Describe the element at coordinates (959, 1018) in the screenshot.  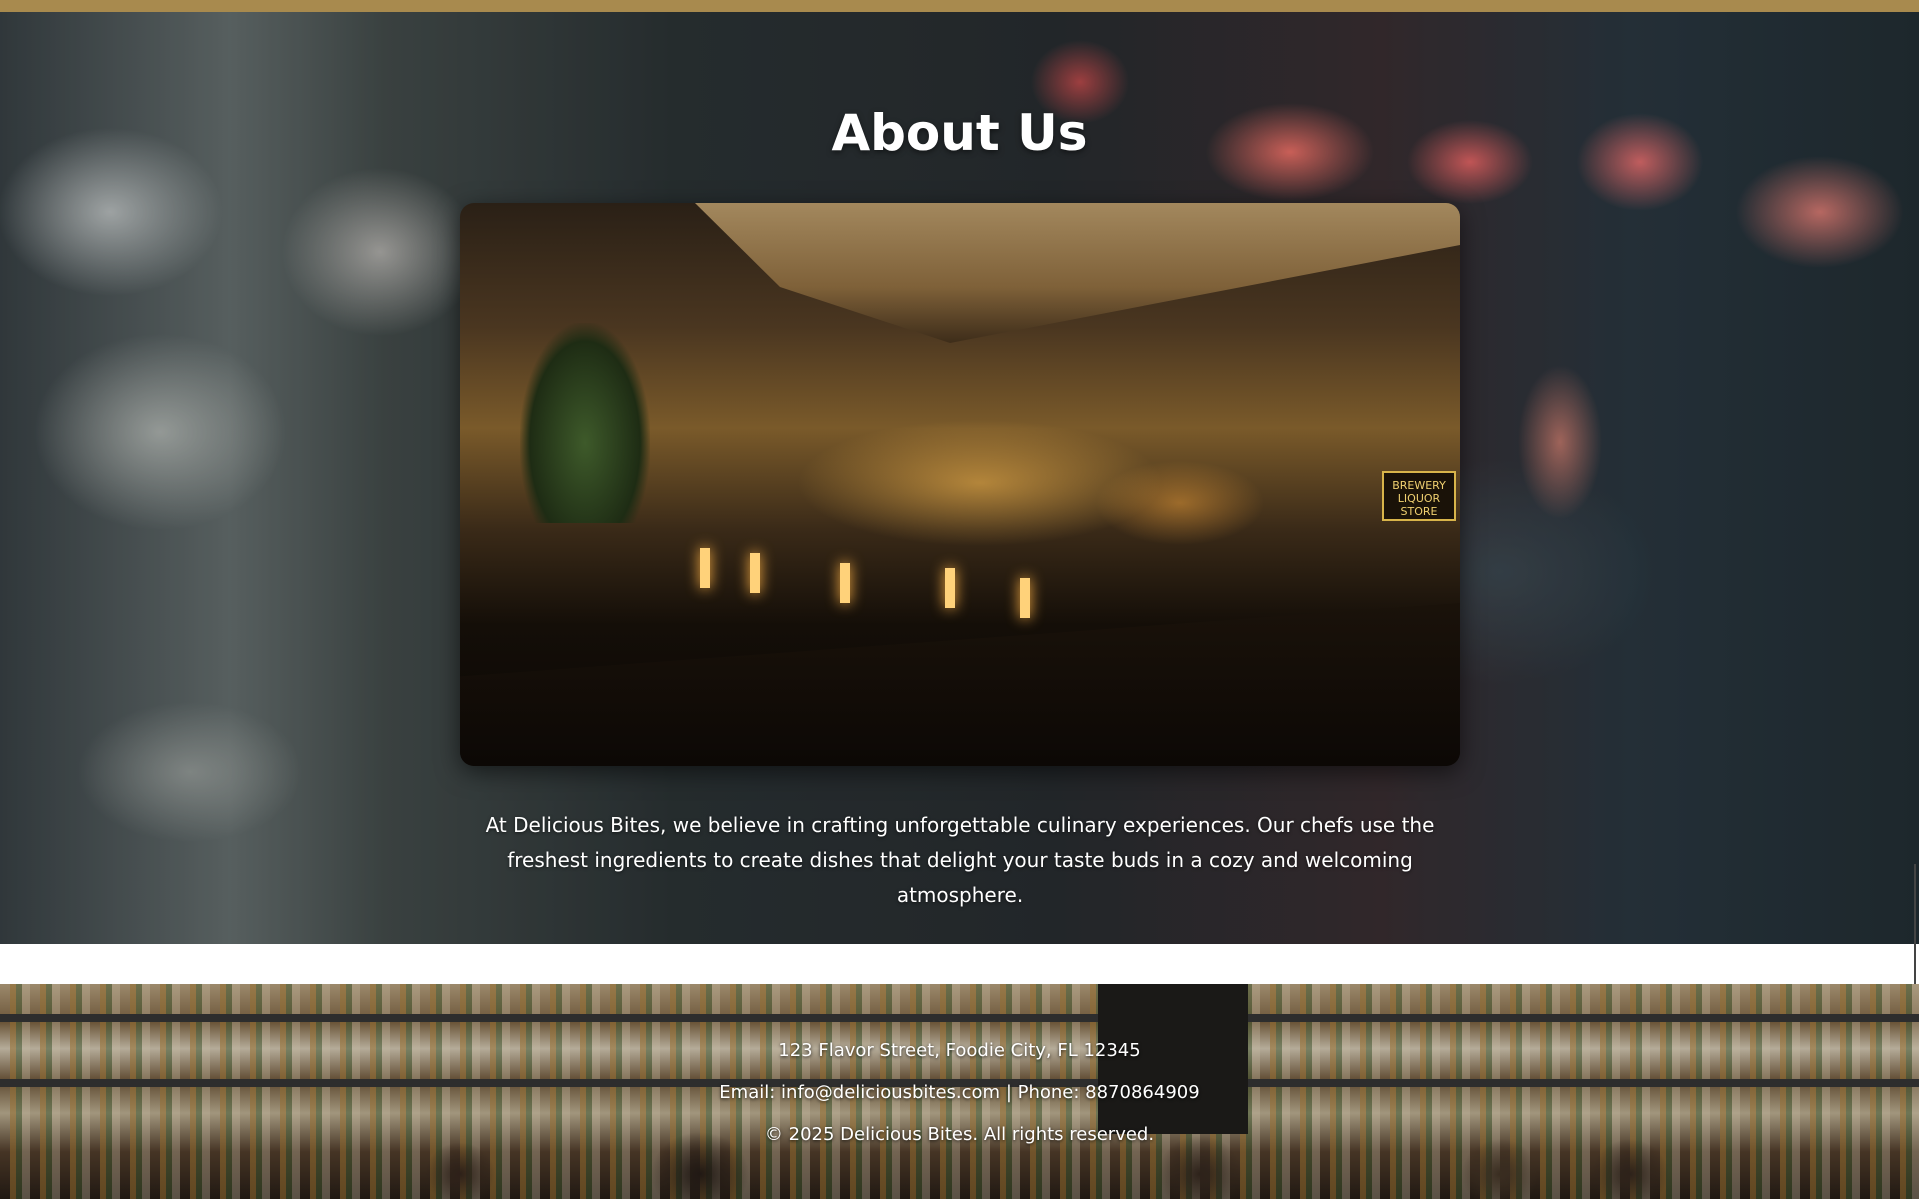
I see `footer-shelf` at that location.